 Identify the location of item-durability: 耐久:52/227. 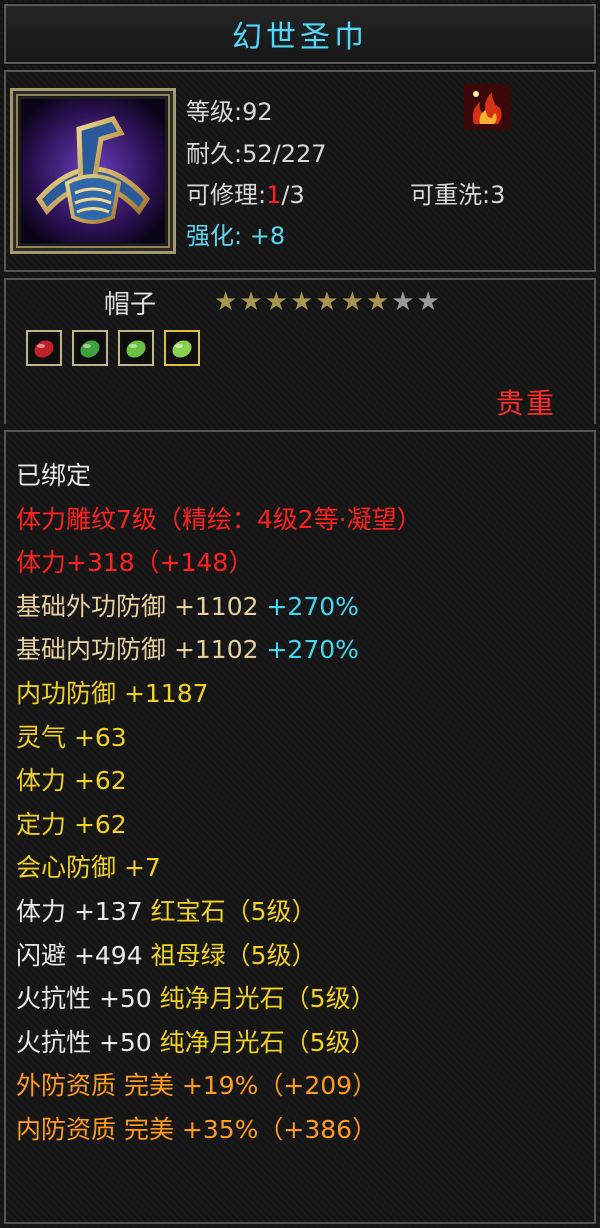
(256, 154).